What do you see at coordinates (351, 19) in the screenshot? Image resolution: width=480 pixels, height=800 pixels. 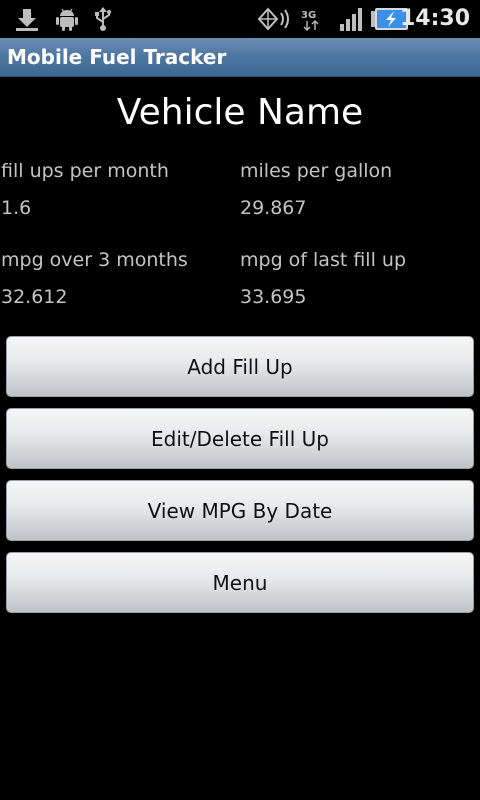 I see `signal-icon` at bounding box center [351, 19].